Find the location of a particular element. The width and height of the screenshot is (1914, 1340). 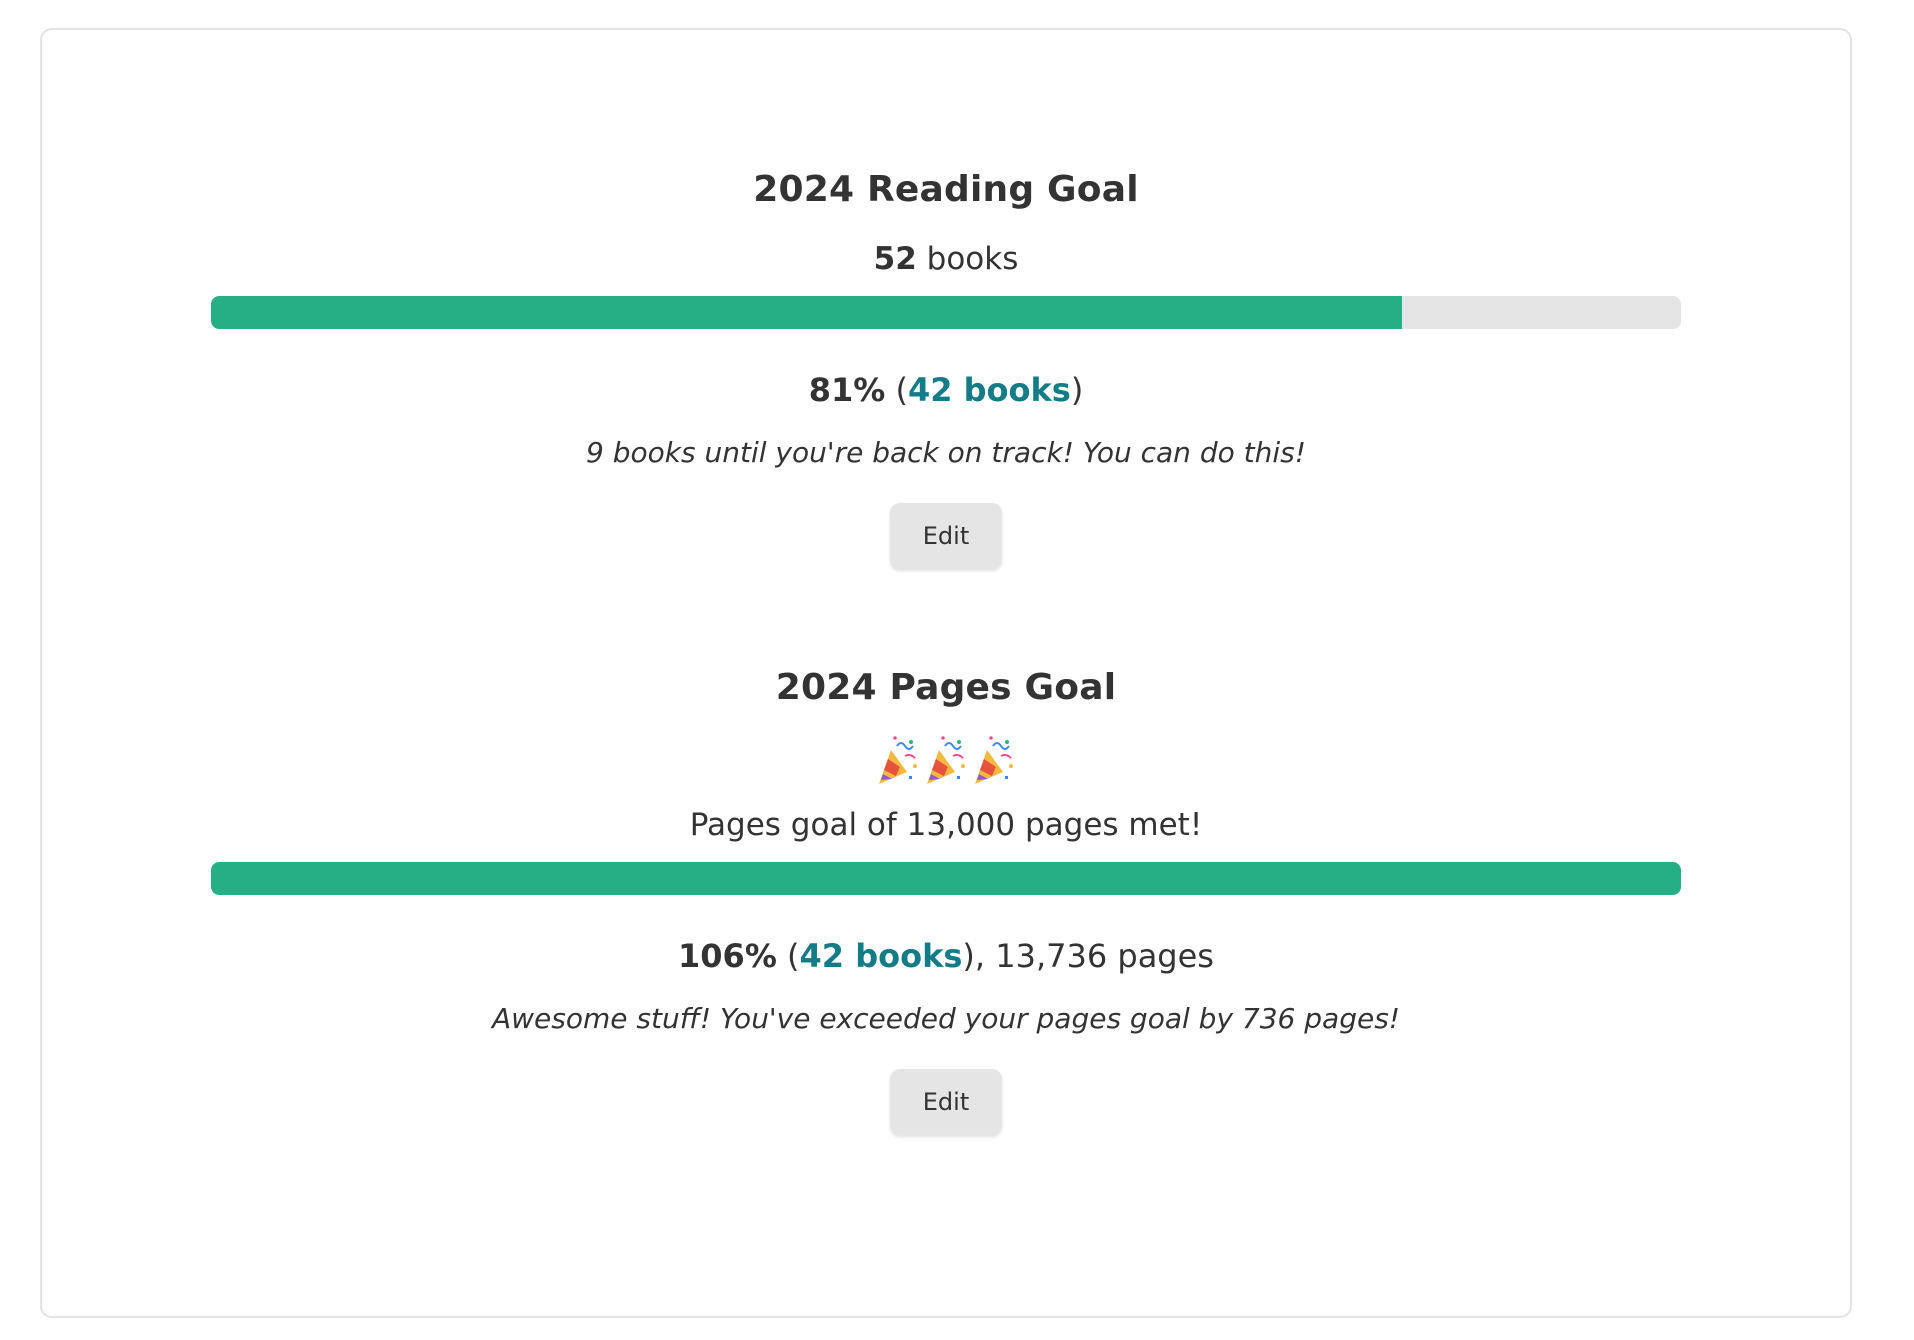

celebration-icons is located at coordinates (946, 762).